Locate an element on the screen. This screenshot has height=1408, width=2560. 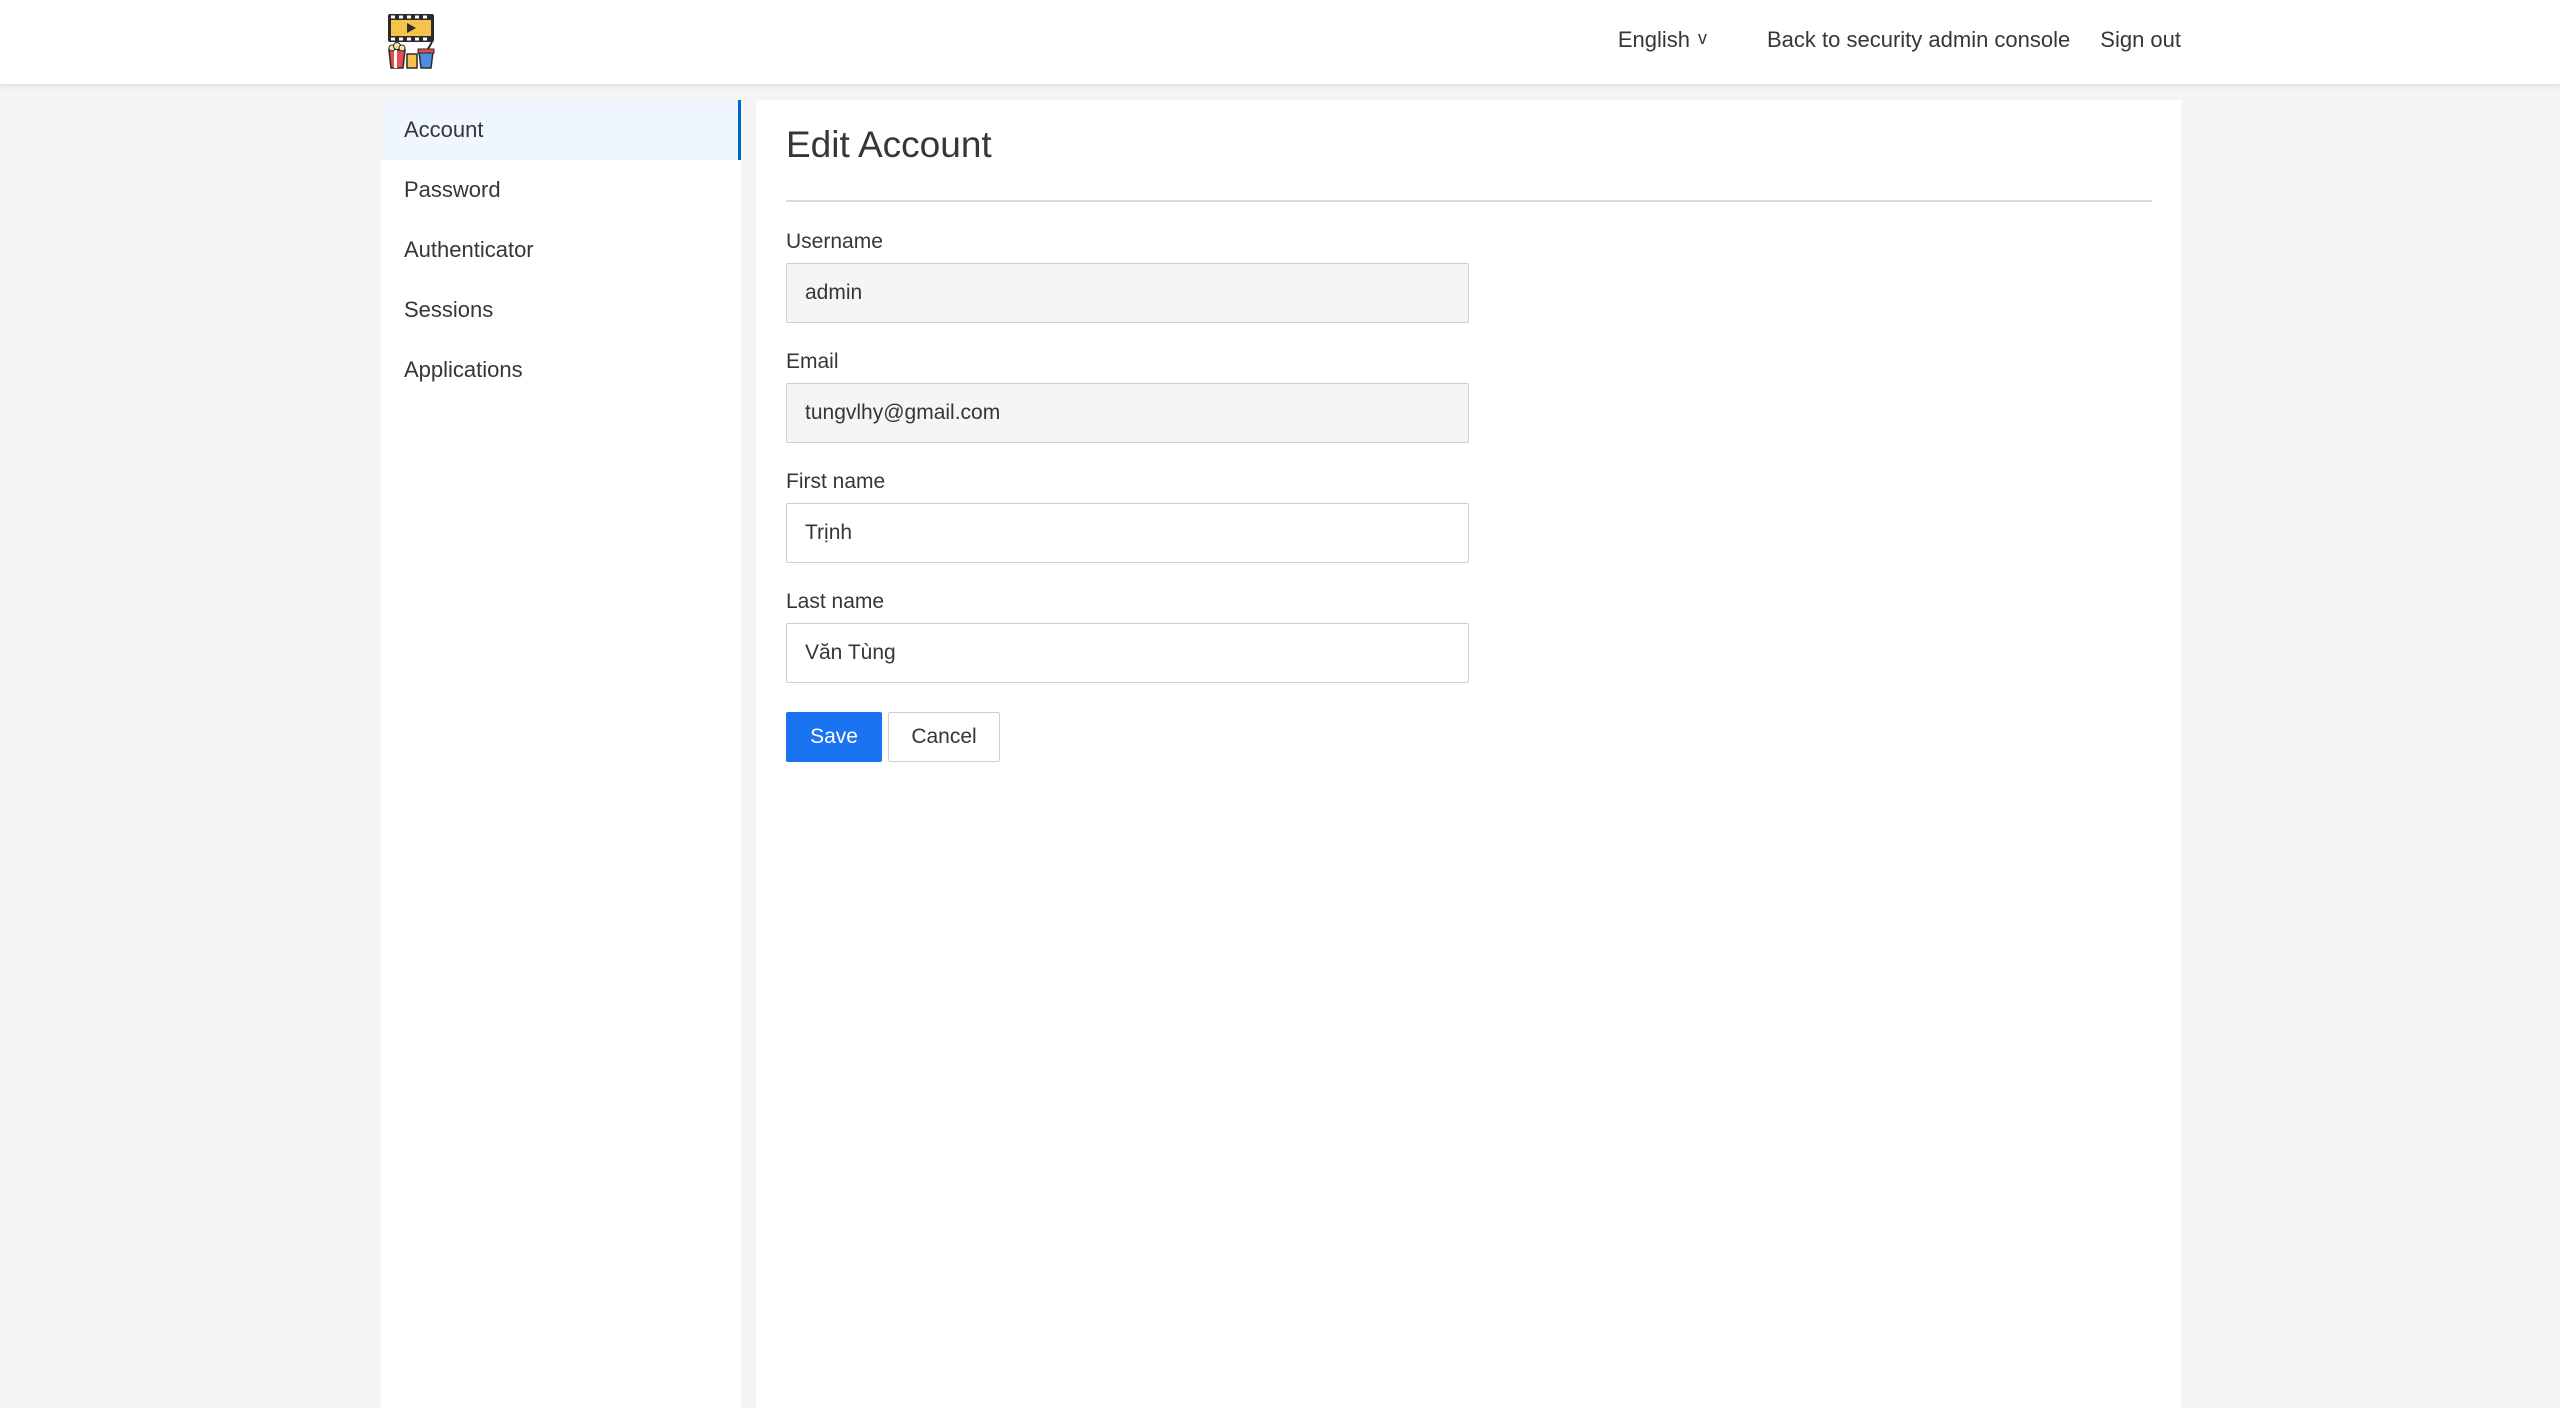
last-name-field is located at coordinates (1127, 653).